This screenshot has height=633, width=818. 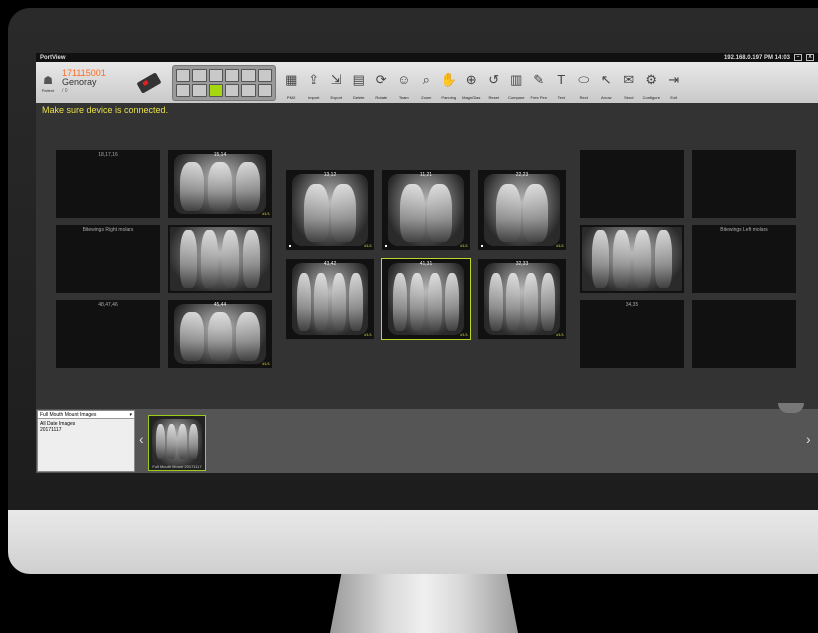 What do you see at coordinates (220, 334) in the screenshot?
I see `xray-45-44: 45,44 #1/1` at bounding box center [220, 334].